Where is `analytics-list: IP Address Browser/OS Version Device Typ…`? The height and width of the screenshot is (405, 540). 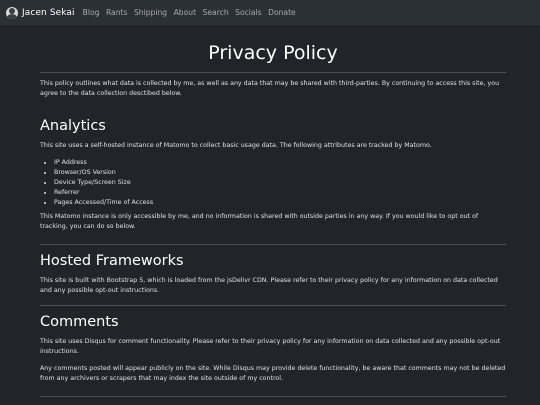
analytics-list: IP Address Browser/OS Version Device Typ… is located at coordinates (273, 183).